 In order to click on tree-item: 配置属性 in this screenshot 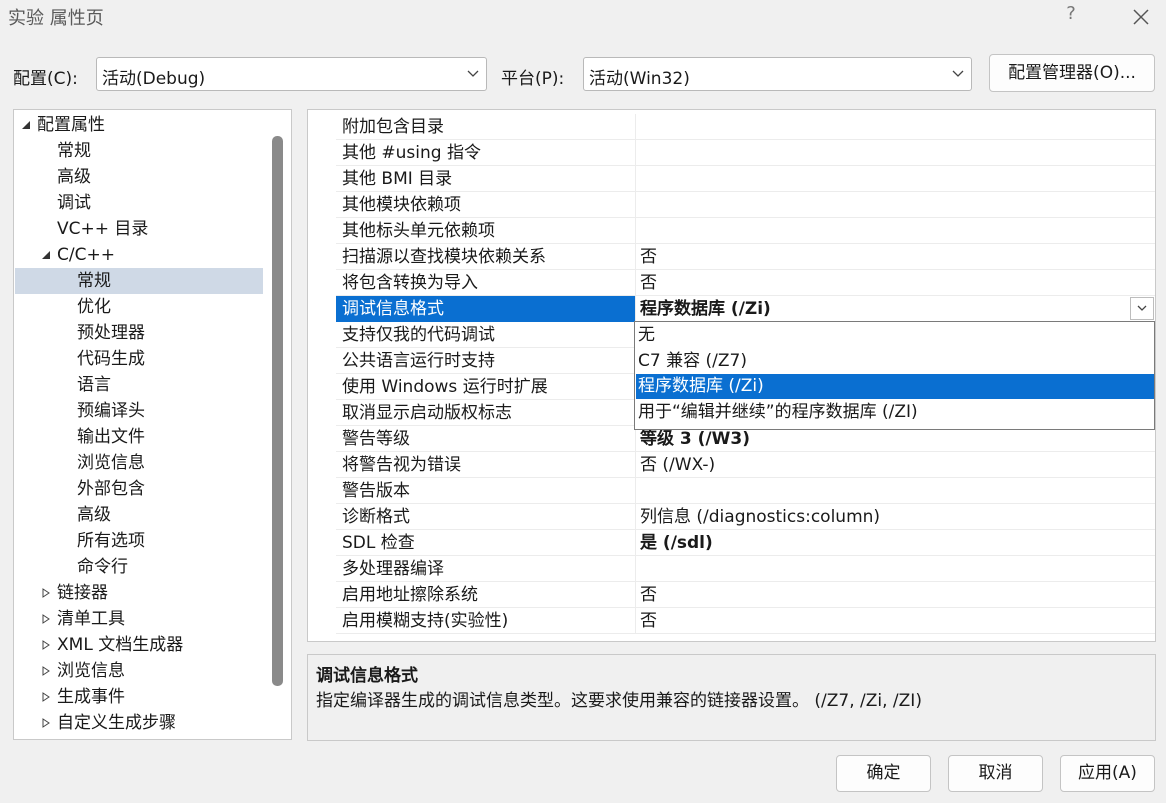, I will do `click(139, 125)`.